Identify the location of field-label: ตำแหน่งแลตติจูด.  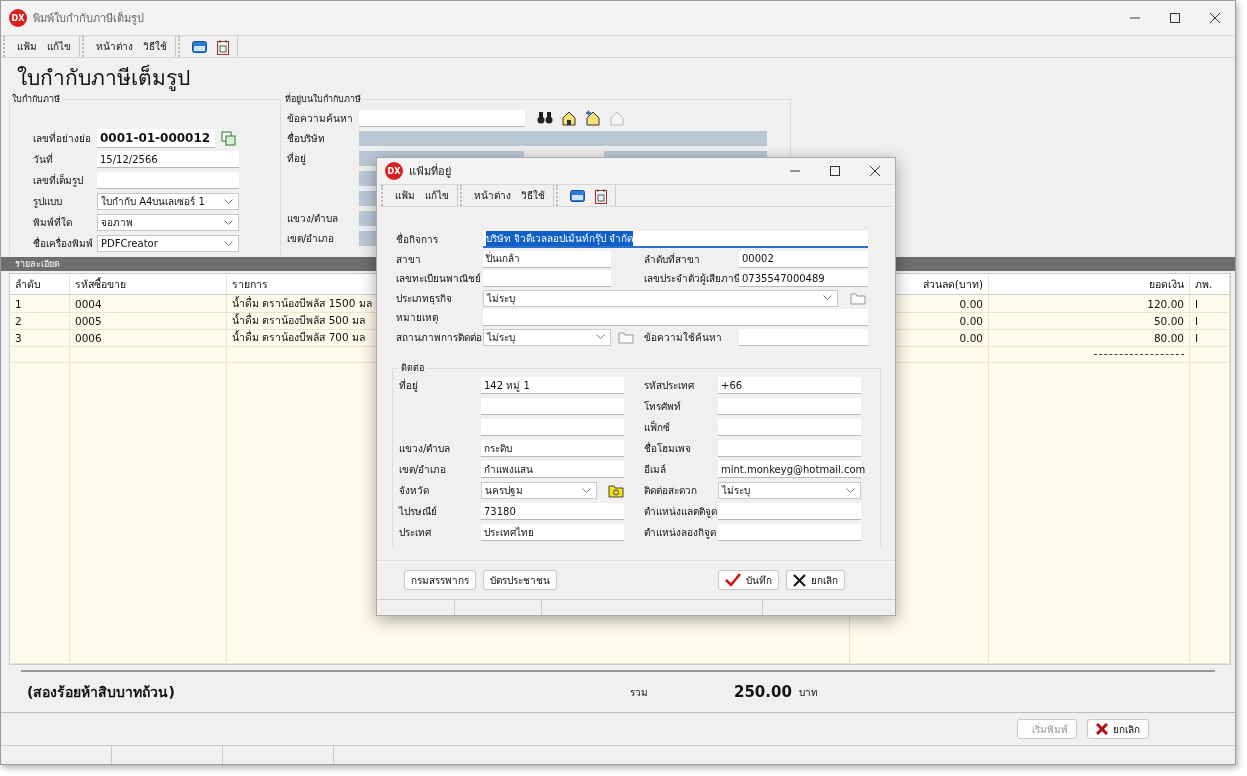
(681, 512).